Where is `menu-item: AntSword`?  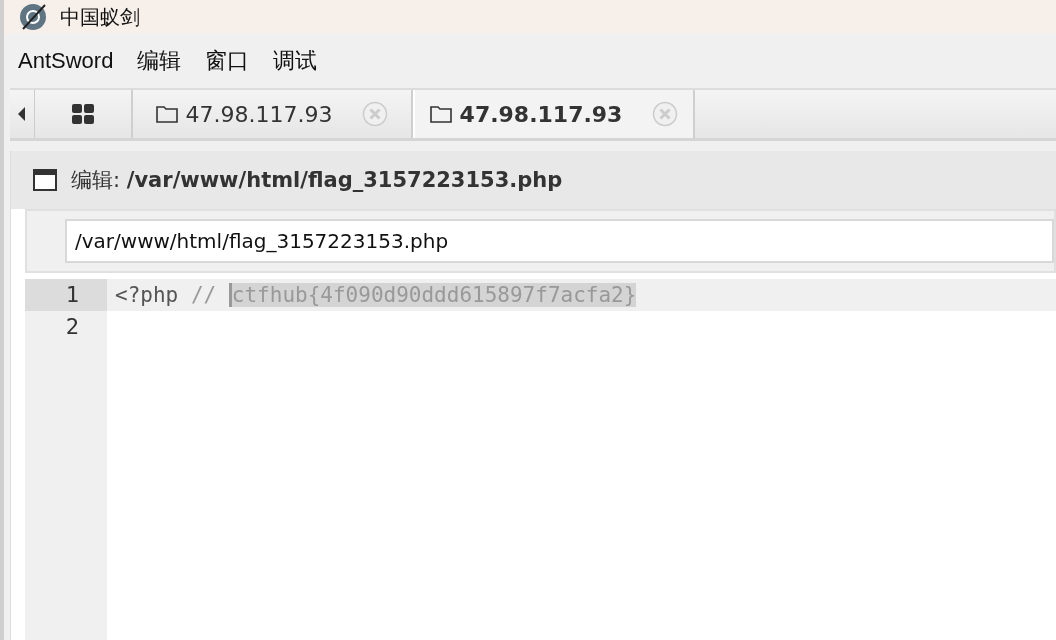
menu-item: AntSword is located at coordinates (66, 61).